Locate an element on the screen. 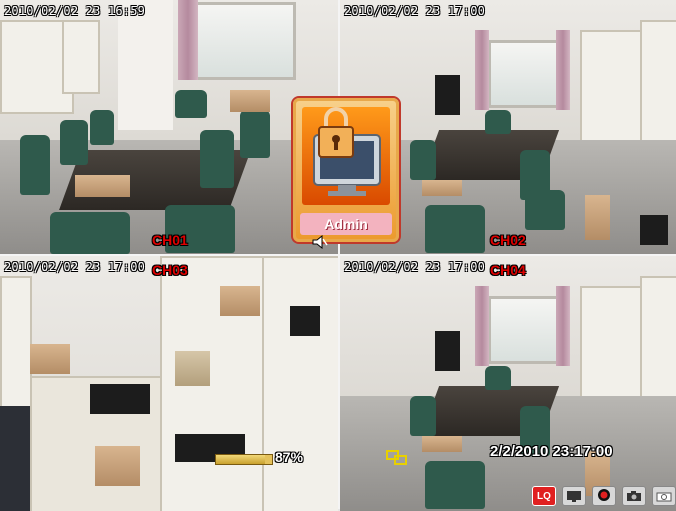  network-icon is located at coordinates (397, 460).